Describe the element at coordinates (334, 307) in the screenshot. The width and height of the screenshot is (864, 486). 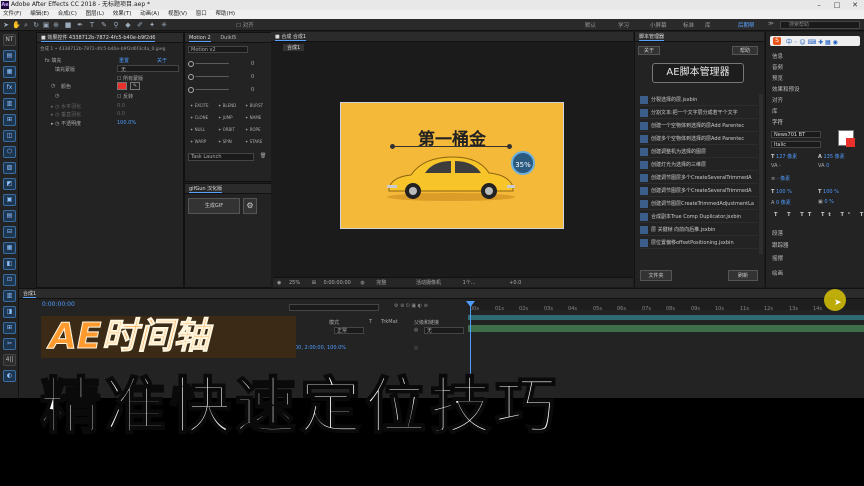
I see `timeline-search-input` at that location.